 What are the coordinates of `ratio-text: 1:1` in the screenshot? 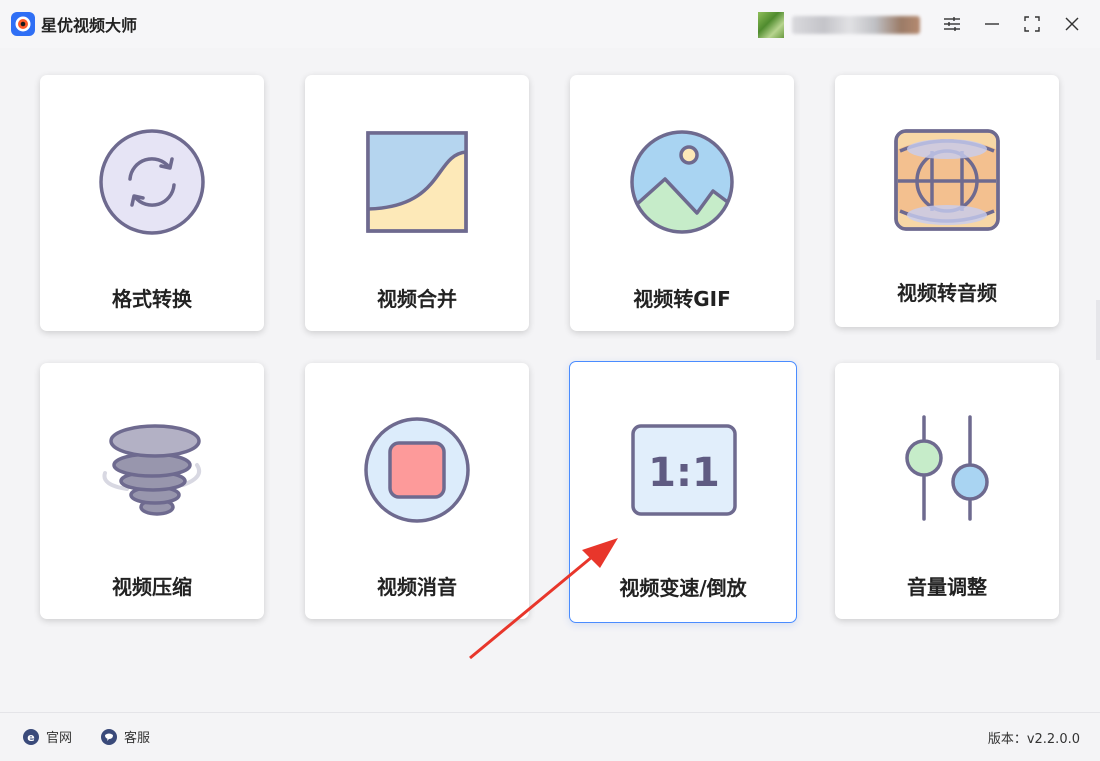 It's located at (684, 473).